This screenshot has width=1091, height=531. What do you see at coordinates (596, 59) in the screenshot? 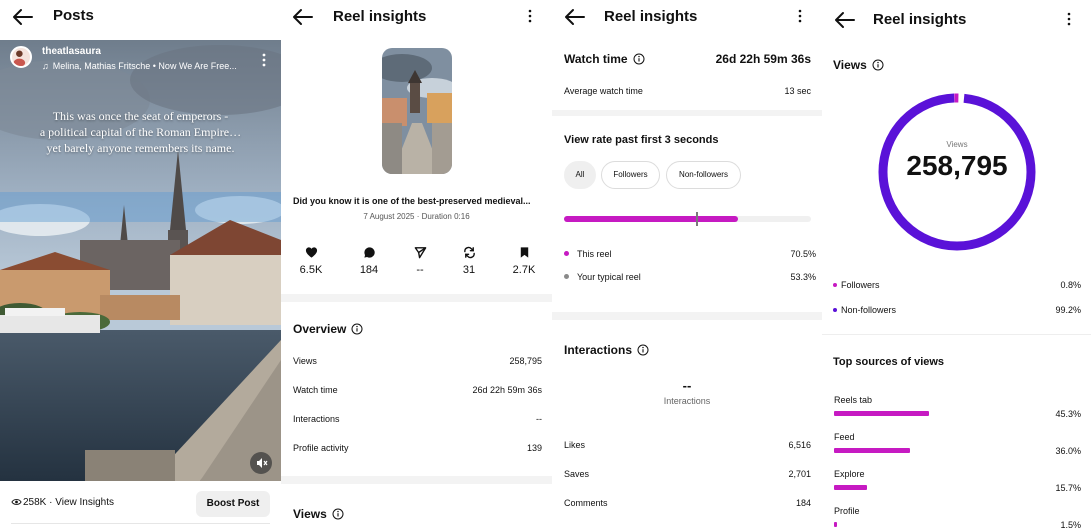
I see `watch-time-label: Watch time` at bounding box center [596, 59].